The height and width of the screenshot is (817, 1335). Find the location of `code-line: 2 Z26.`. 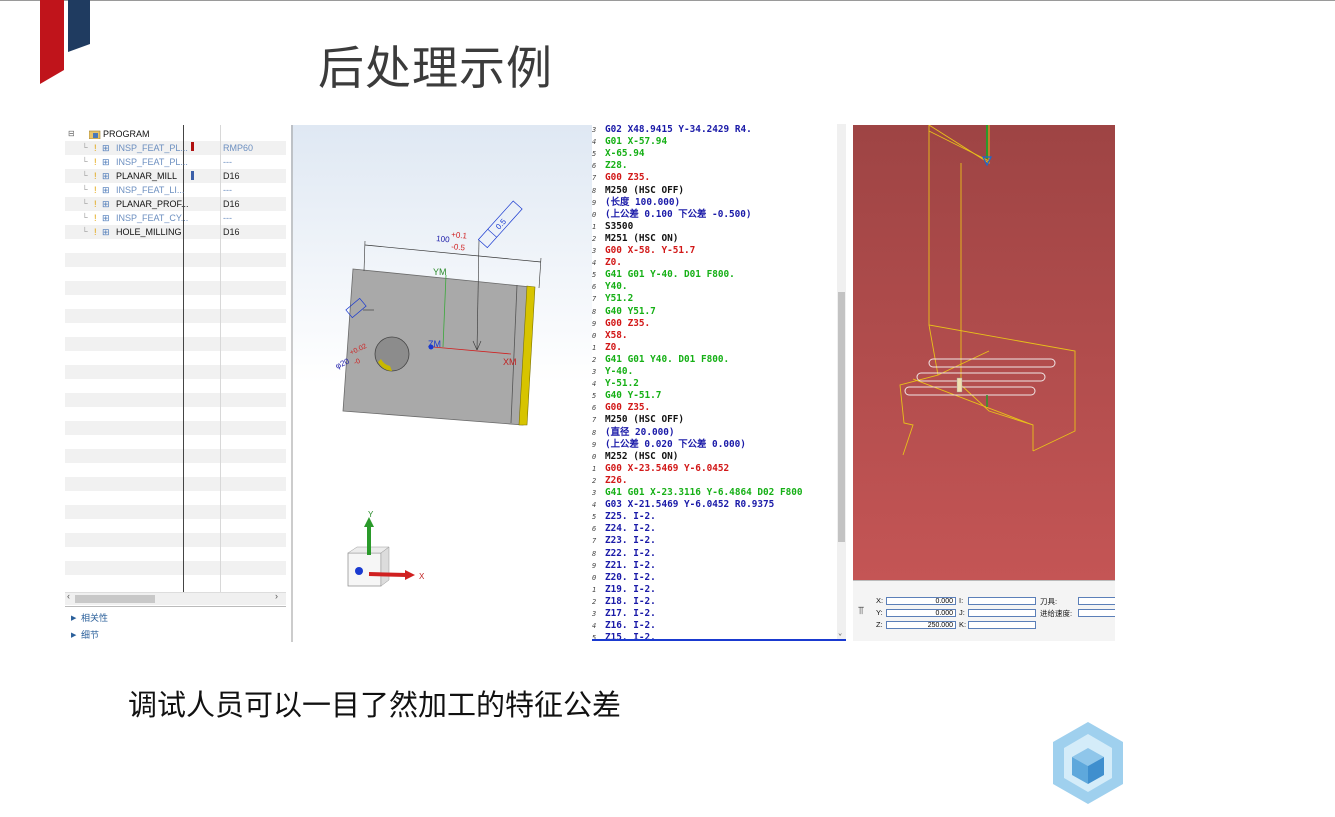

code-line: 2 Z26. is located at coordinates (610, 481).